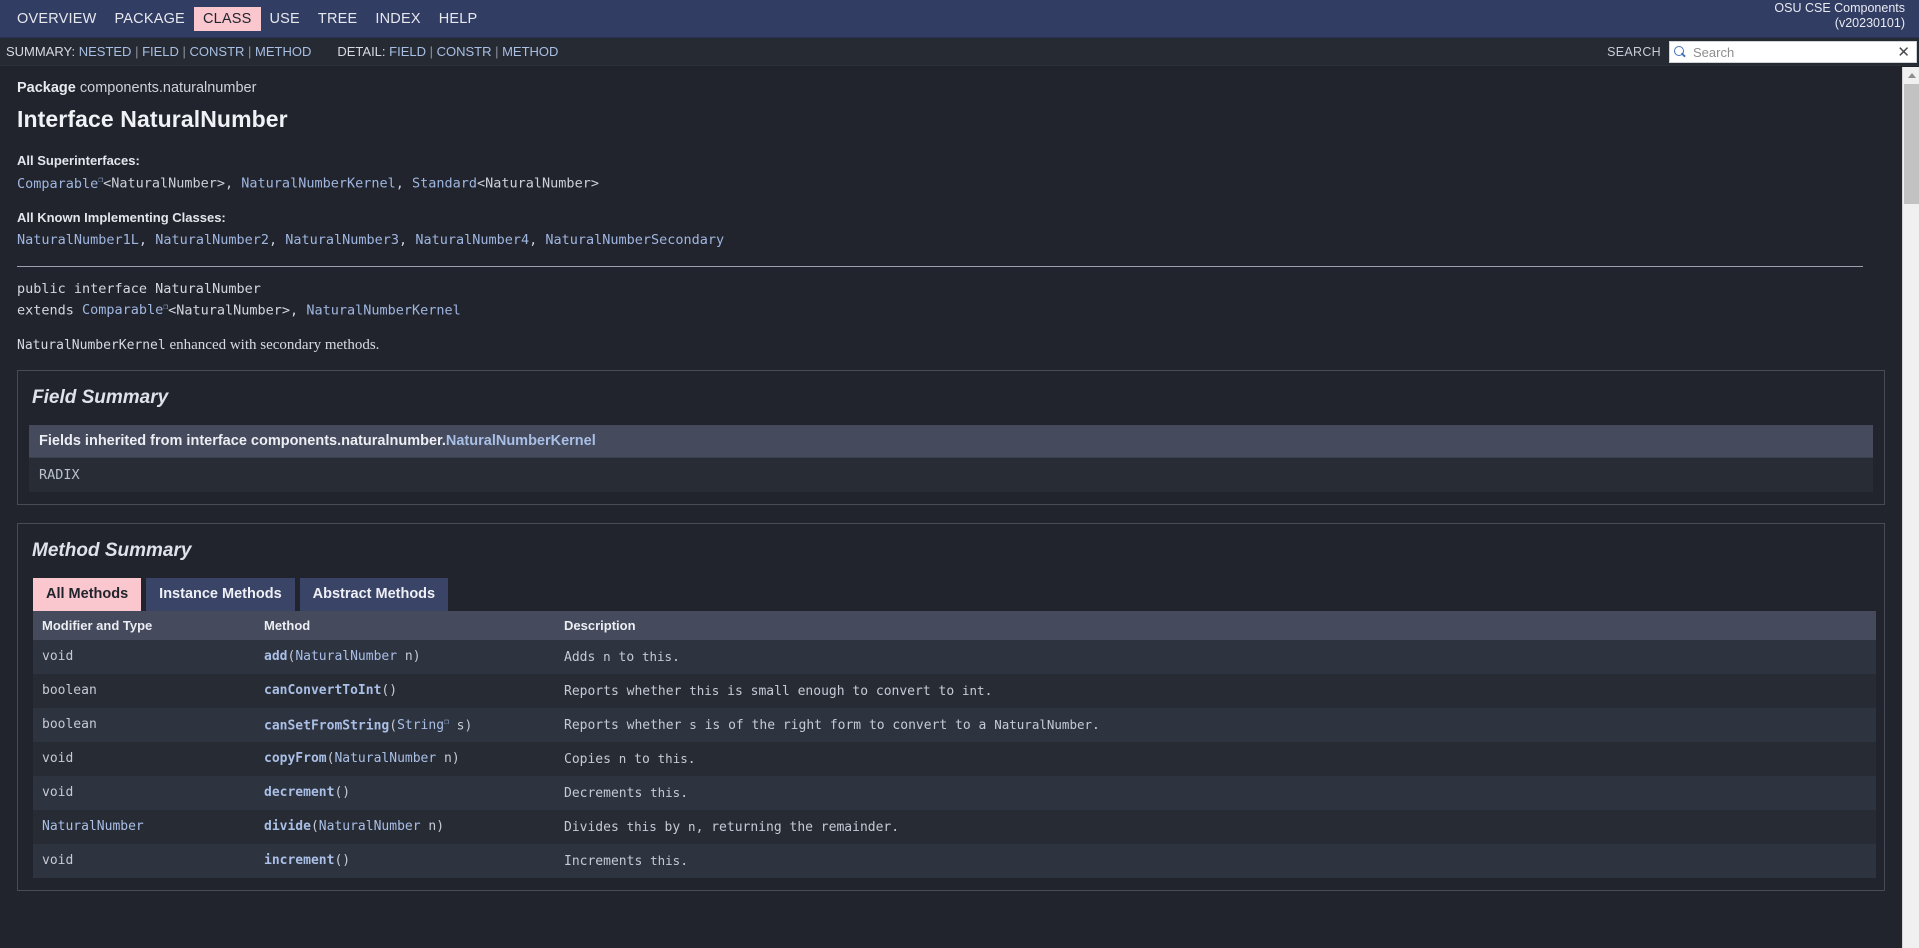  What do you see at coordinates (397, 19) in the screenshot?
I see `nav-item-index: INDEX` at bounding box center [397, 19].